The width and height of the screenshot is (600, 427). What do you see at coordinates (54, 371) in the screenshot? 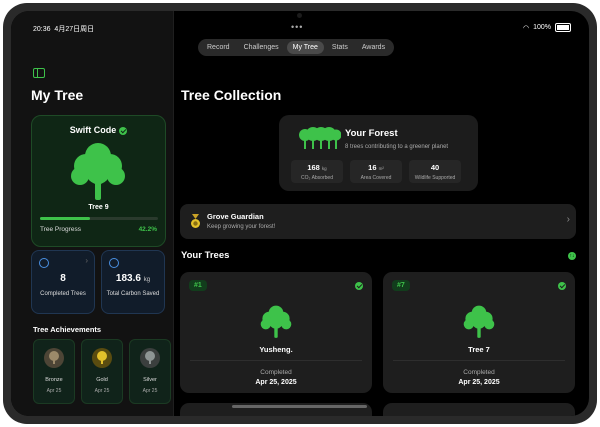
I see `achievement-bronze: Bronze Apr 25` at bounding box center [54, 371].